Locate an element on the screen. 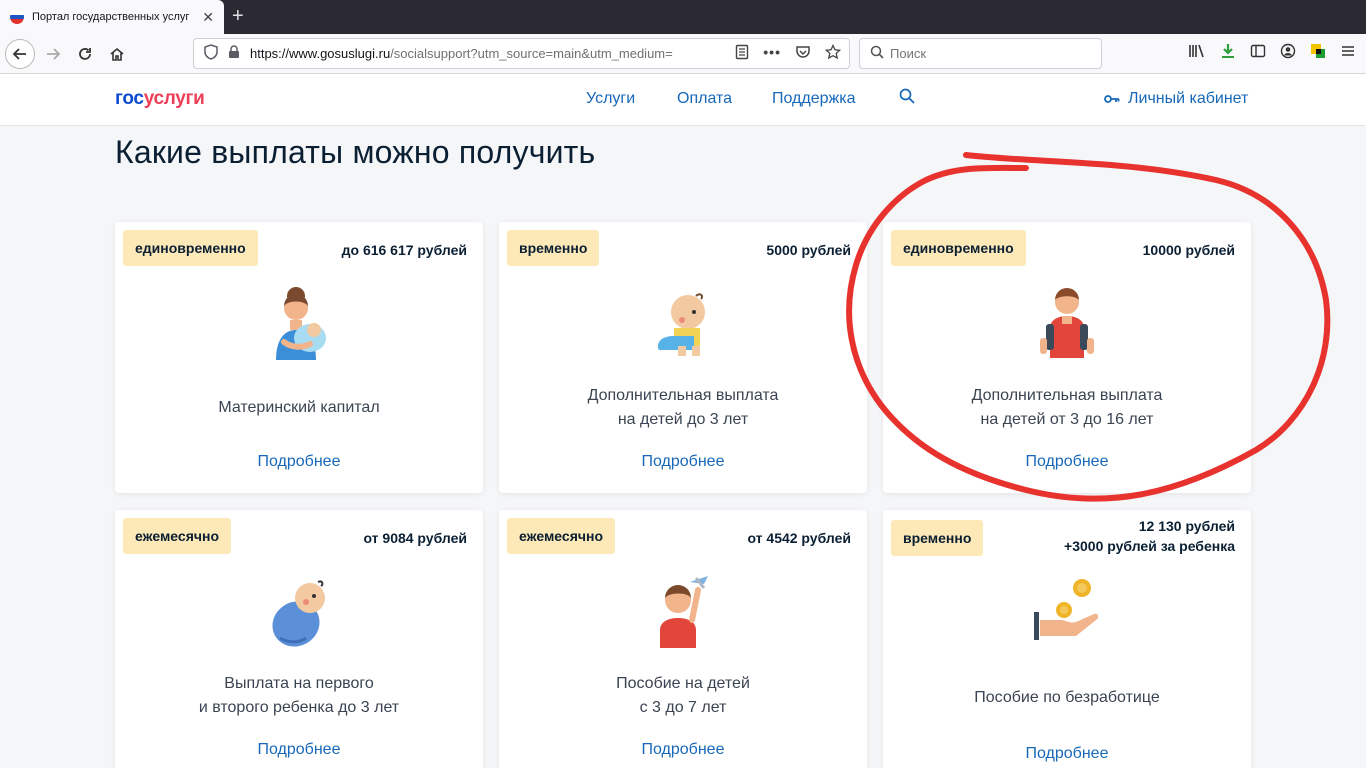  sidebar-icon is located at coordinates (1258, 52).